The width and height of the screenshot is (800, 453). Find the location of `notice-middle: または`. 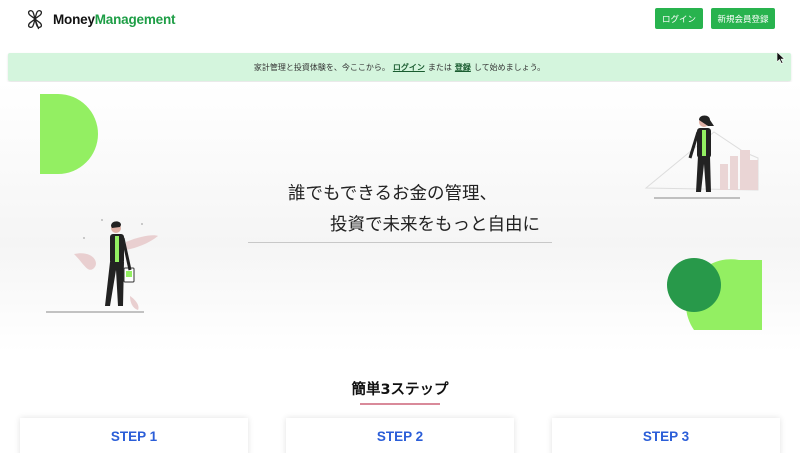

notice-middle: または is located at coordinates (439, 67).